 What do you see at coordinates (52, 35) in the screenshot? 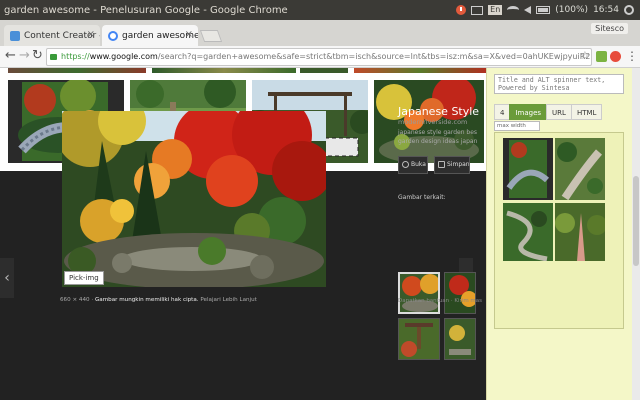
I see `tab-content-creator: Content Creator - E ×` at bounding box center [52, 35].